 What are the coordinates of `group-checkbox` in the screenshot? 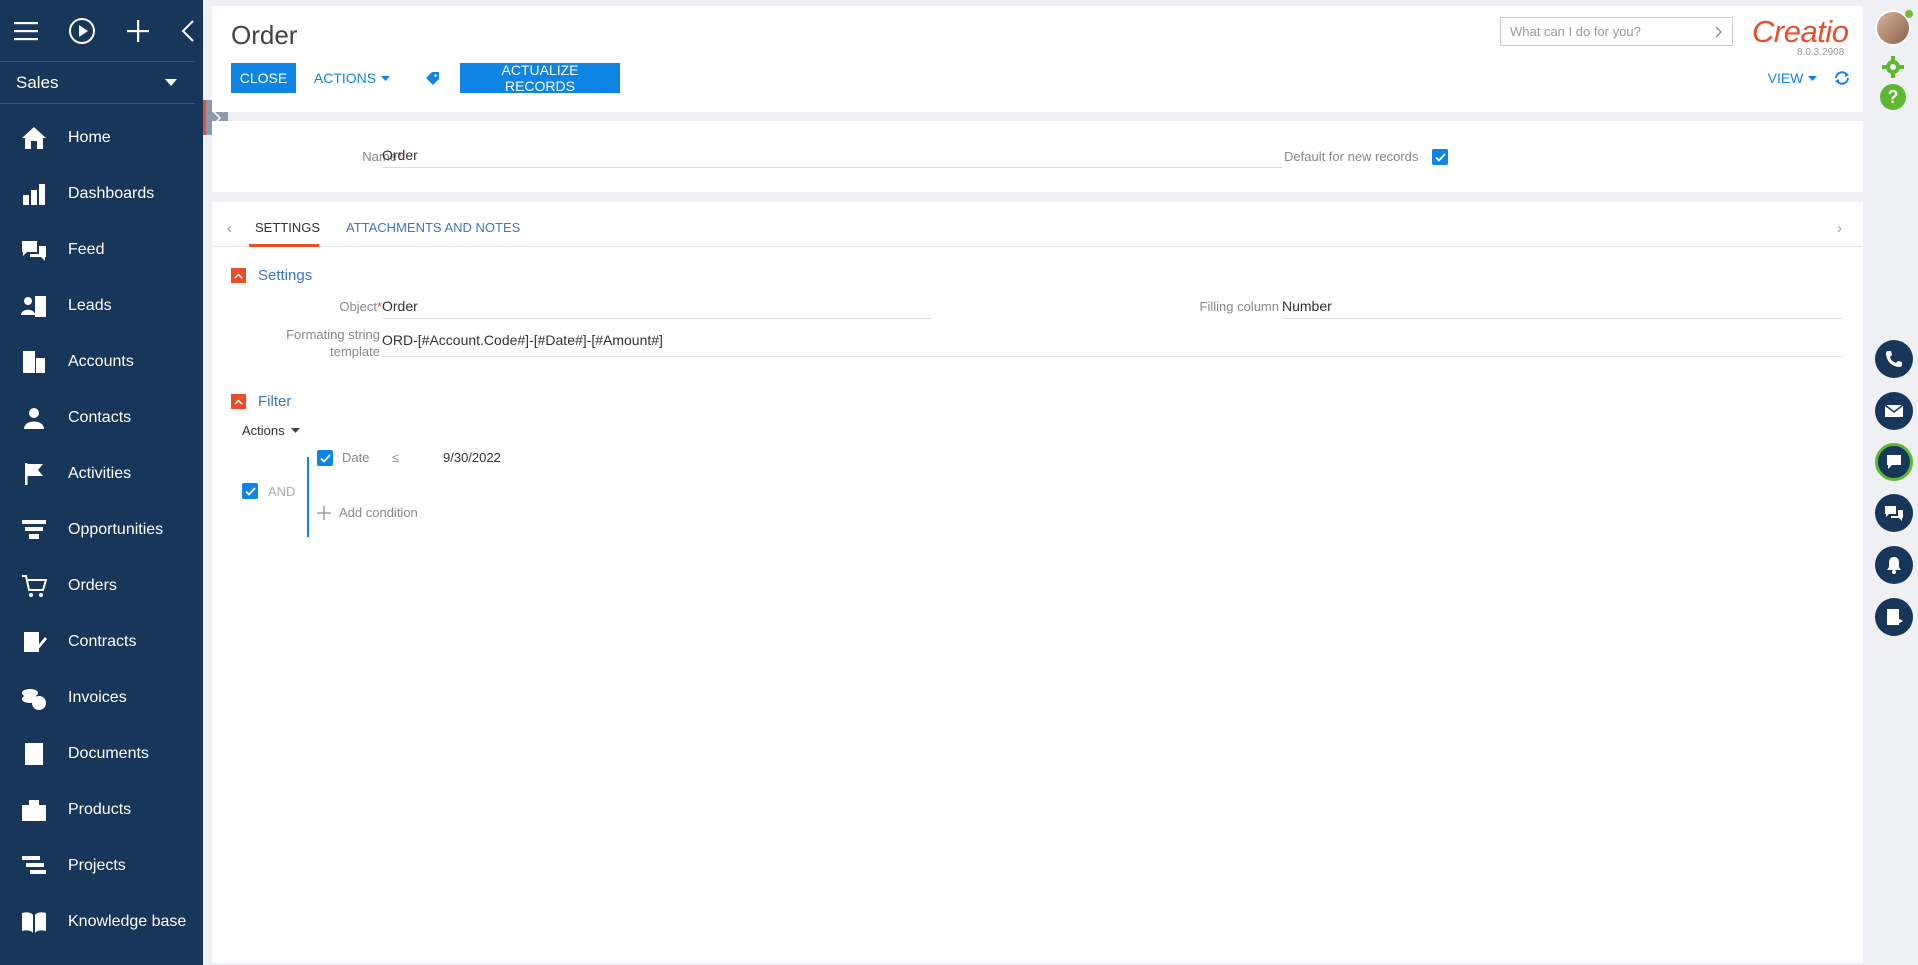 It's located at (250, 491).